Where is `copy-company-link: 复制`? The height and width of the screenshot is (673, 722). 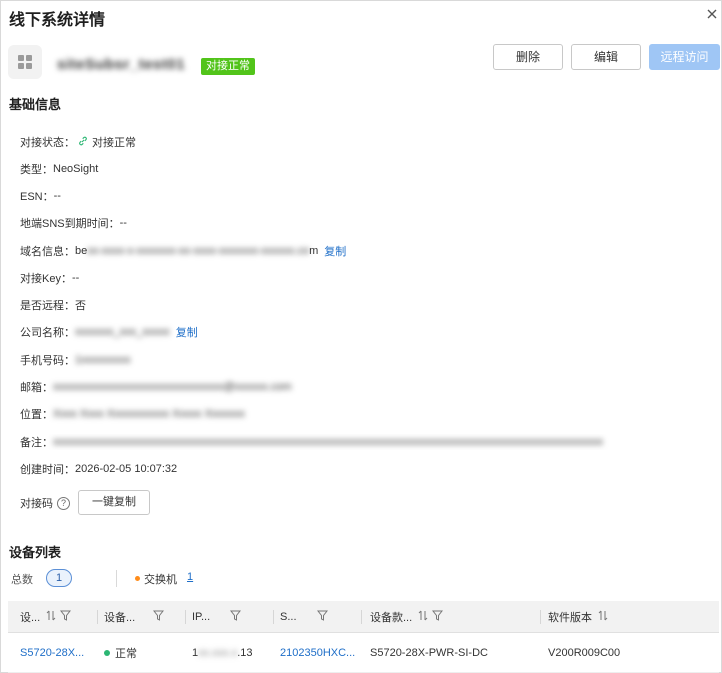 copy-company-link: 复制 is located at coordinates (187, 332).